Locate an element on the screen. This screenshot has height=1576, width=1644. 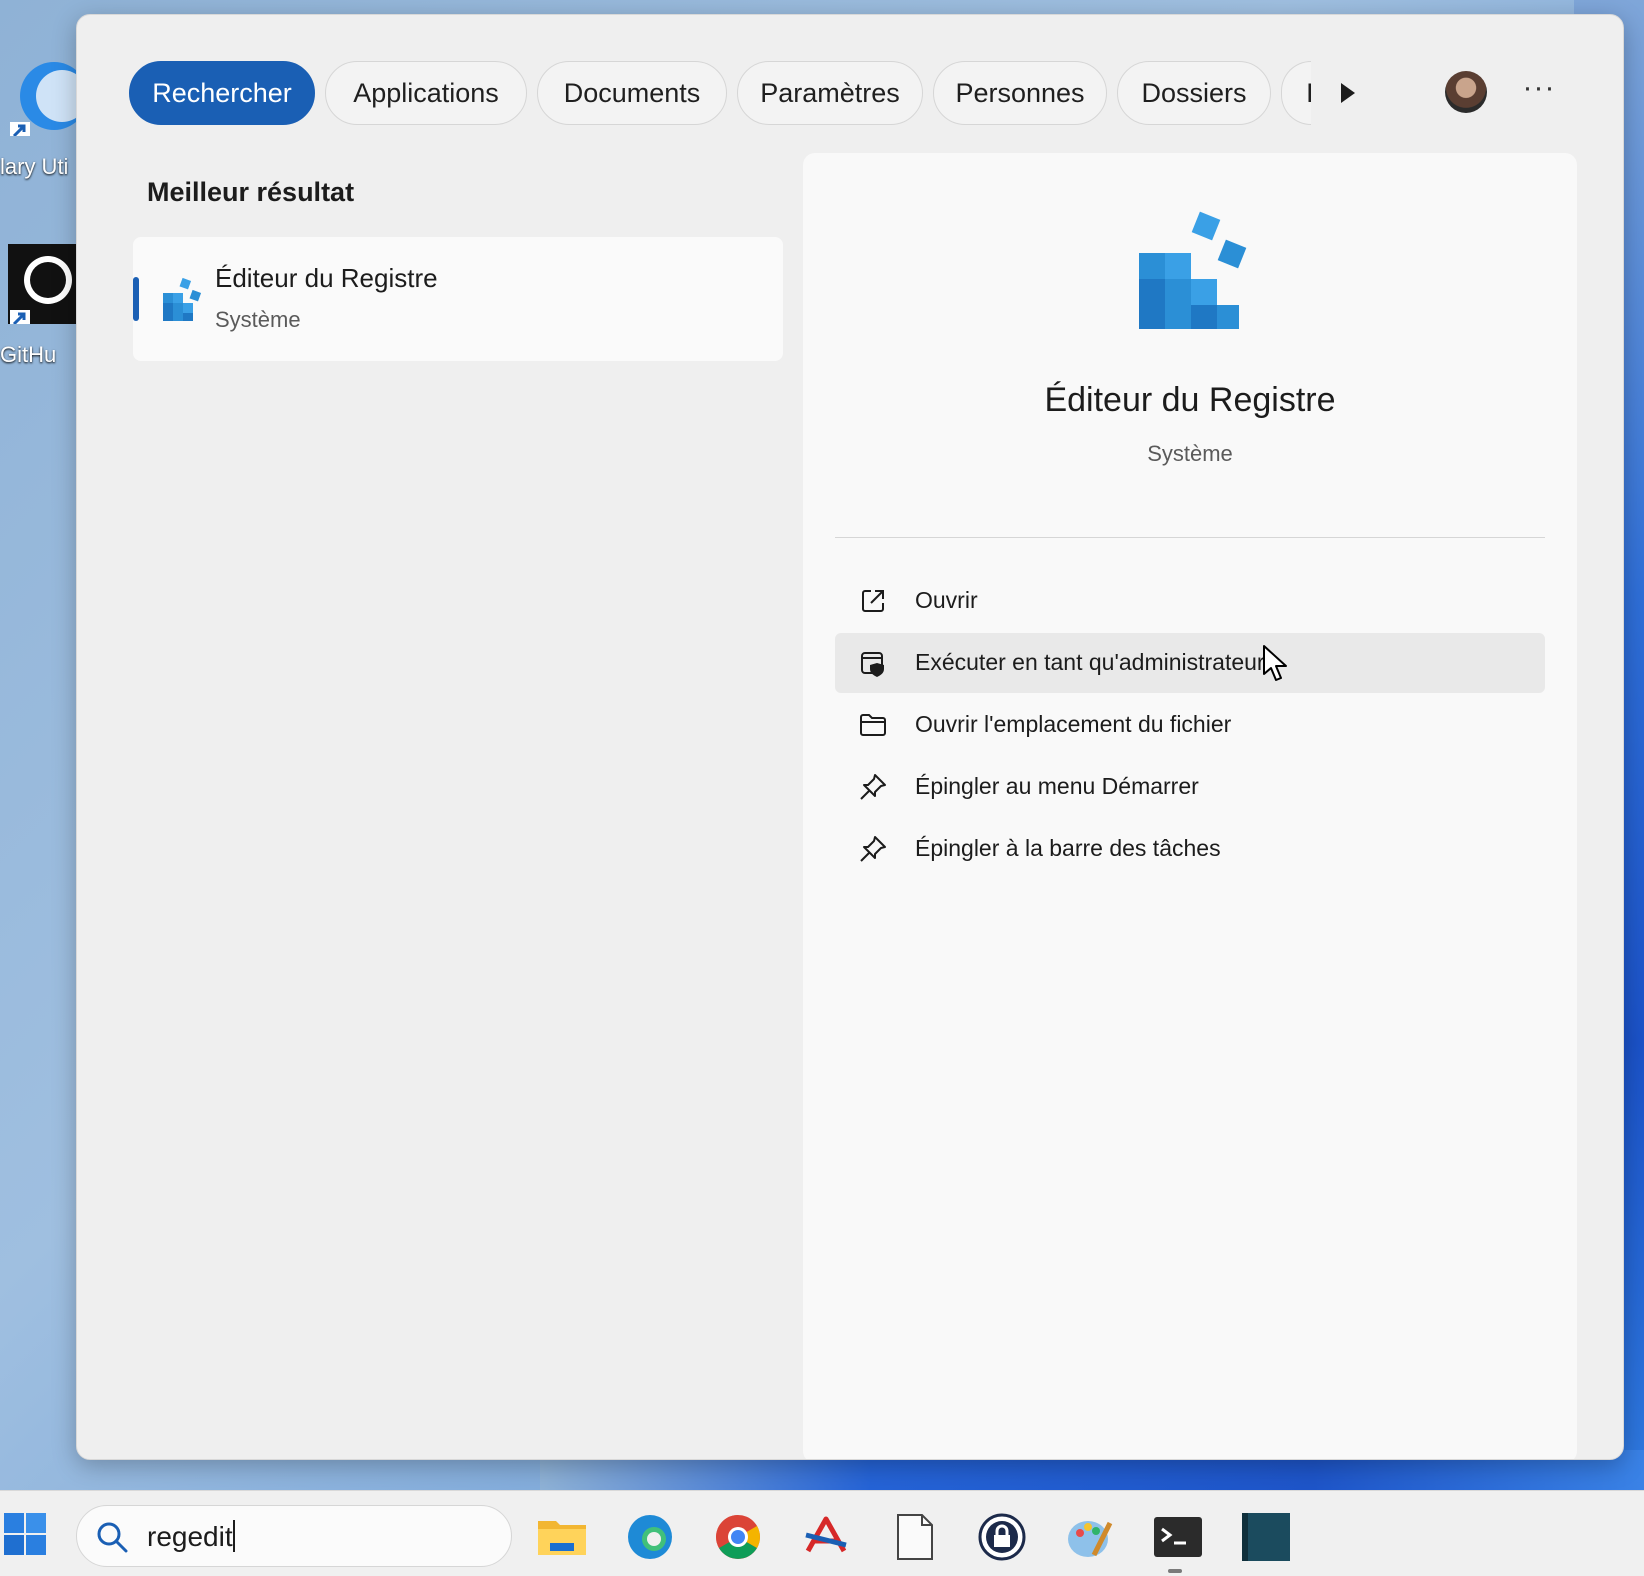
file-explorer-icon is located at coordinates (562, 1537).